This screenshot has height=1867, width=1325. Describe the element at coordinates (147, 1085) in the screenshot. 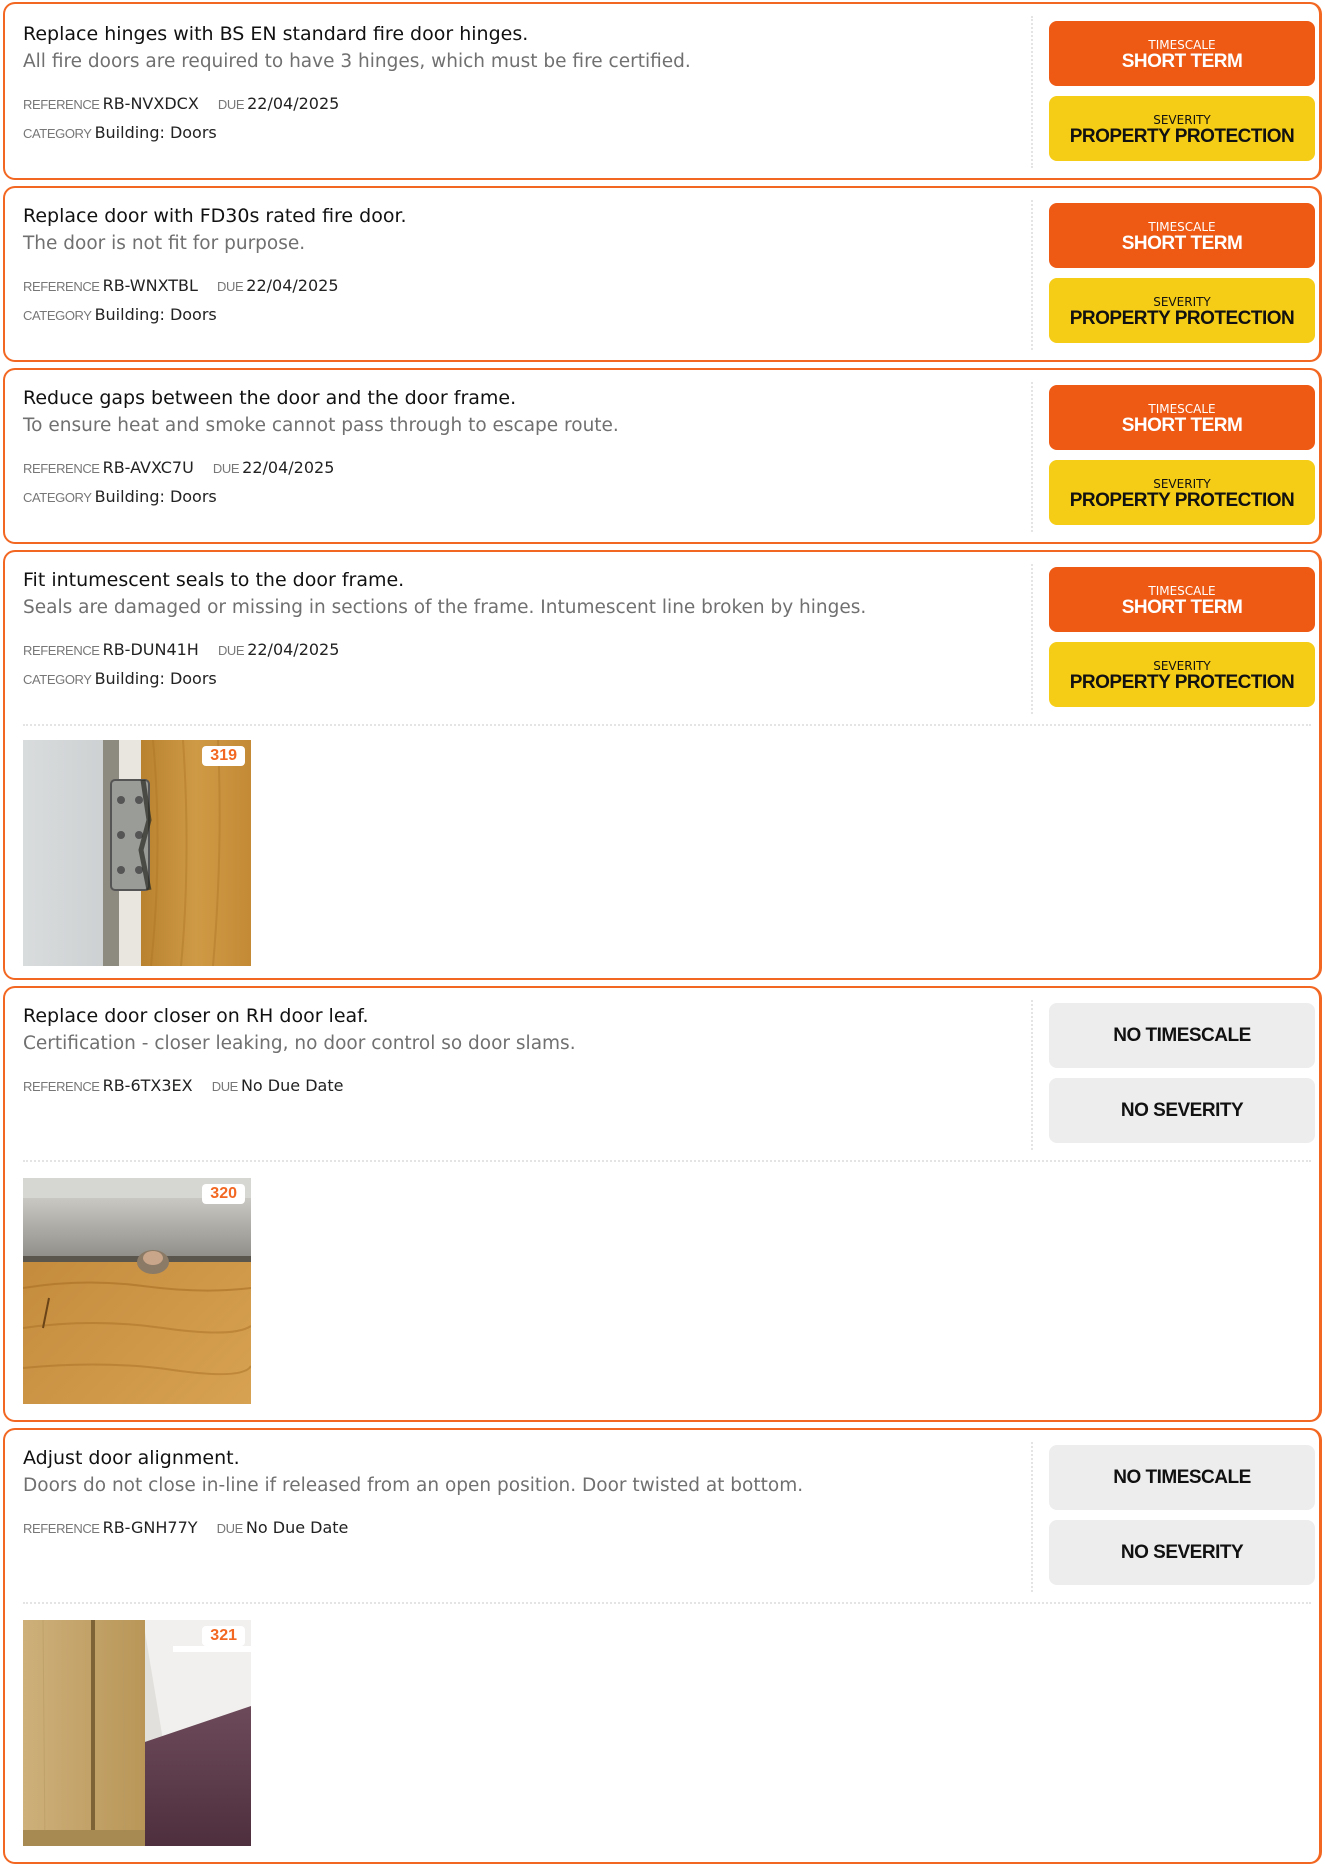

I see `reference-value: RB-6TX3EX` at that location.